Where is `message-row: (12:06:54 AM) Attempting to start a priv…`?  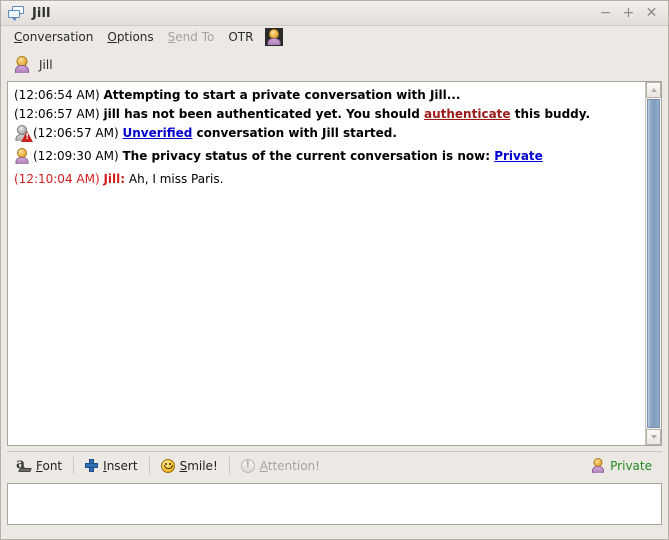 message-row: (12:06:54 AM) Attempting to start a priv… is located at coordinates (327, 95).